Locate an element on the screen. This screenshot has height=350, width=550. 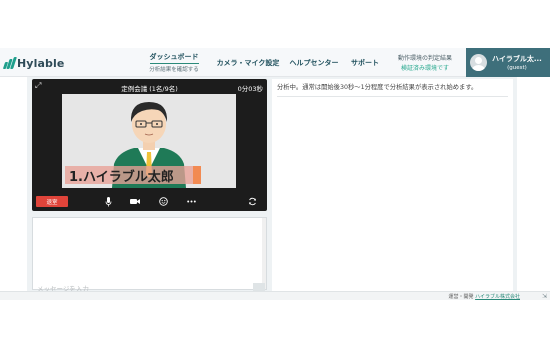
nav-support: サポート is located at coordinates (365, 62).